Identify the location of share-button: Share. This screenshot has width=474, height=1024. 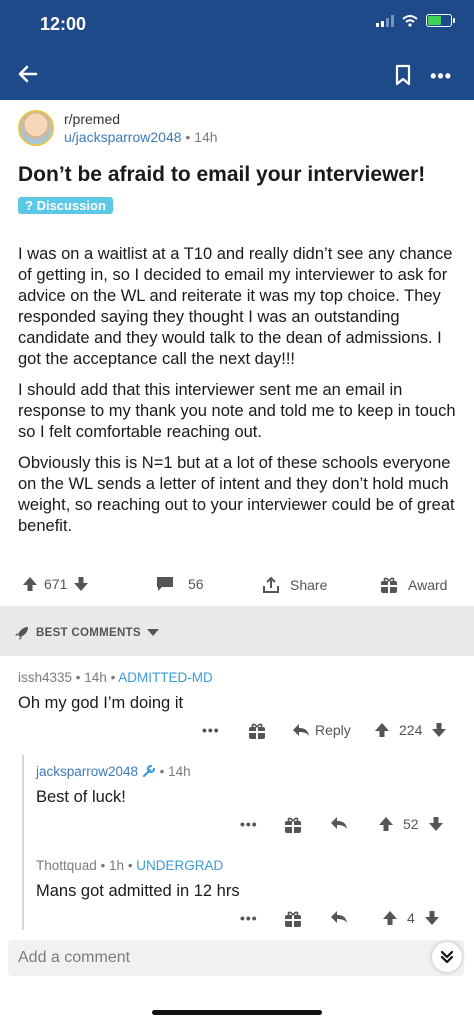
(294, 585).